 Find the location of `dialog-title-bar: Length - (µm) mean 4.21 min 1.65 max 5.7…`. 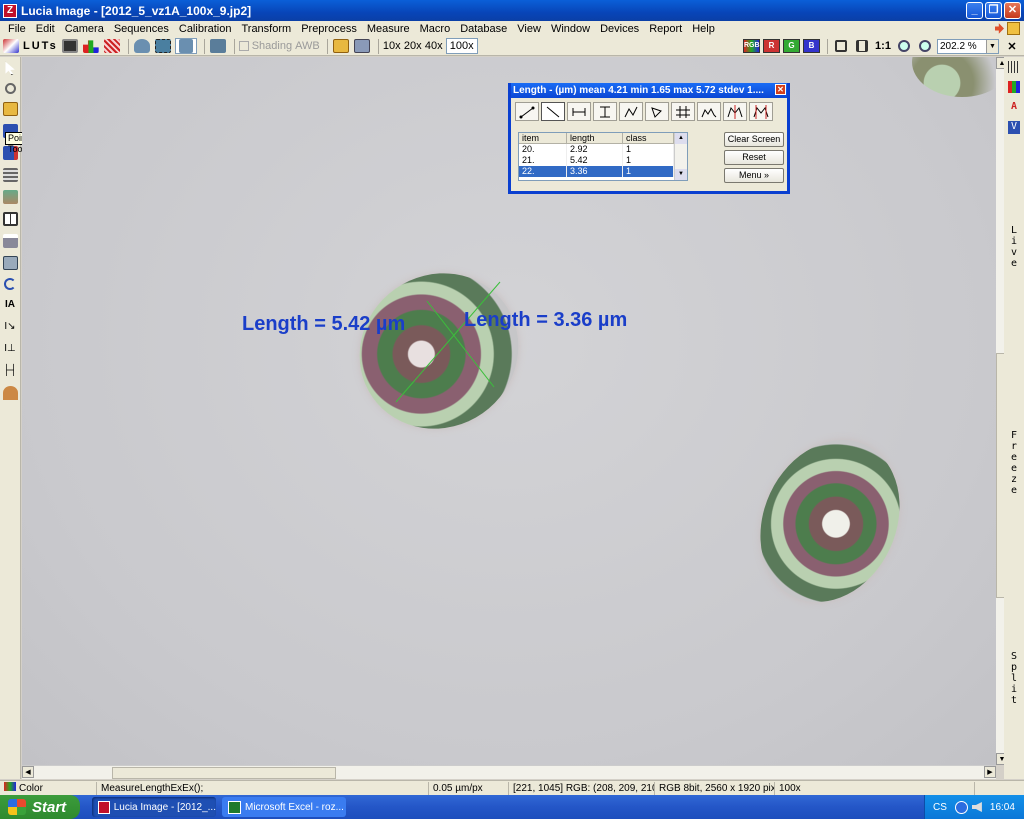

dialog-title-bar: Length - (µm) mean 4.21 min 1.65 max 5.7… is located at coordinates (649, 90).